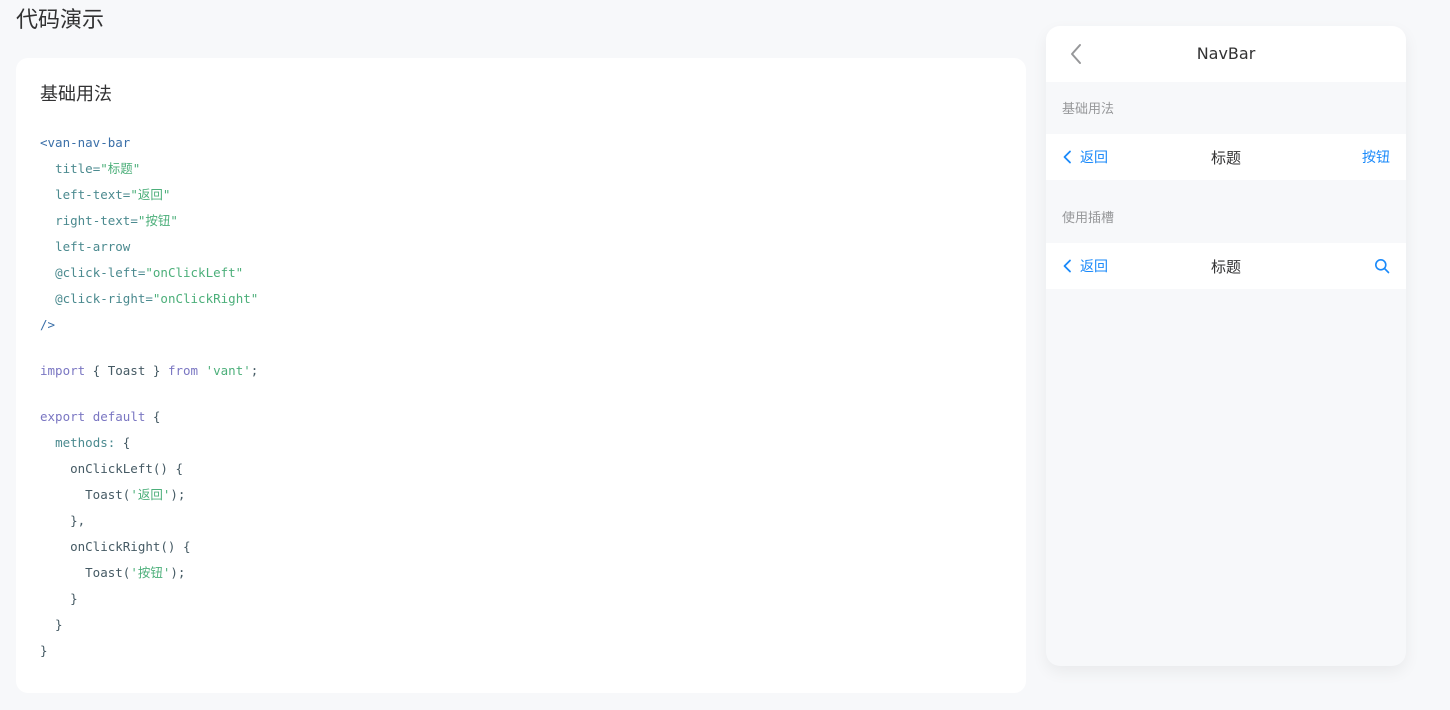 This screenshot has height=710, width=1450. What do you see at coordinates (157, 298) in the screenshot?
I see `code-line: @click-right="onClickRight"` at bounding box center [157, 298].